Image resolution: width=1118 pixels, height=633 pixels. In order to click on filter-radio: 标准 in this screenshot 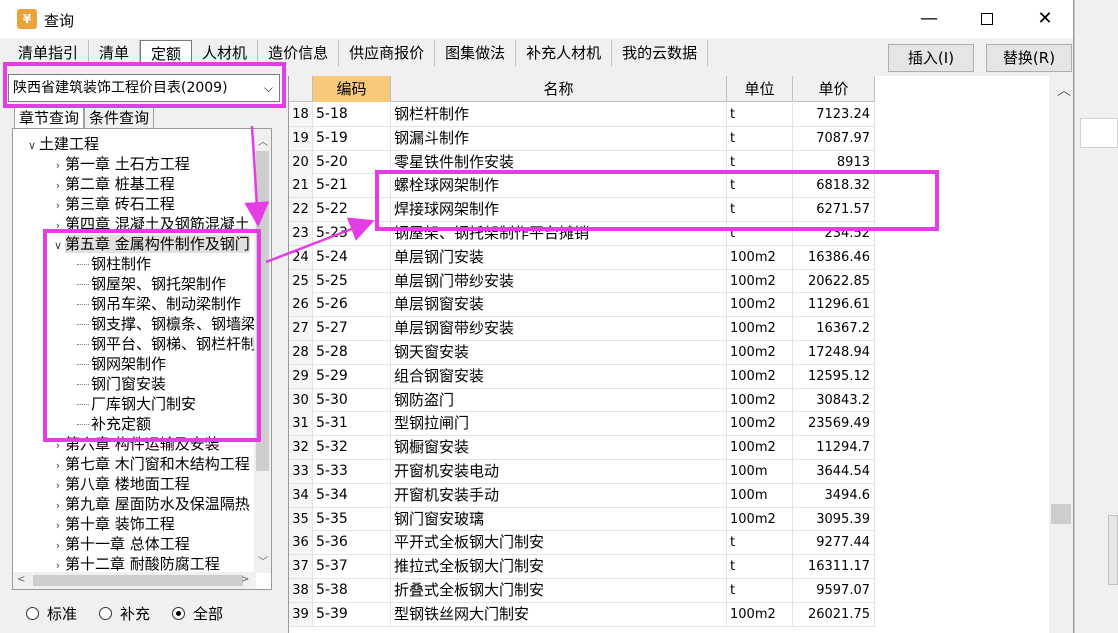, I will do `click(51, 613)`.